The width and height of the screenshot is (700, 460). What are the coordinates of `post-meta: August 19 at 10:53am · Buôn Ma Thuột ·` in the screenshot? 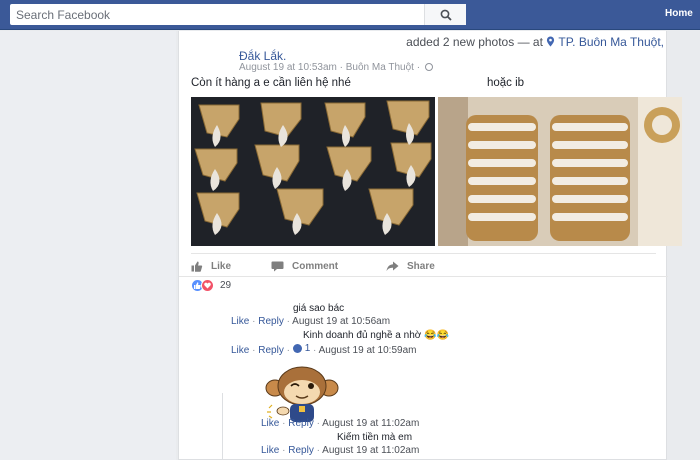 It's located at (336, 67).